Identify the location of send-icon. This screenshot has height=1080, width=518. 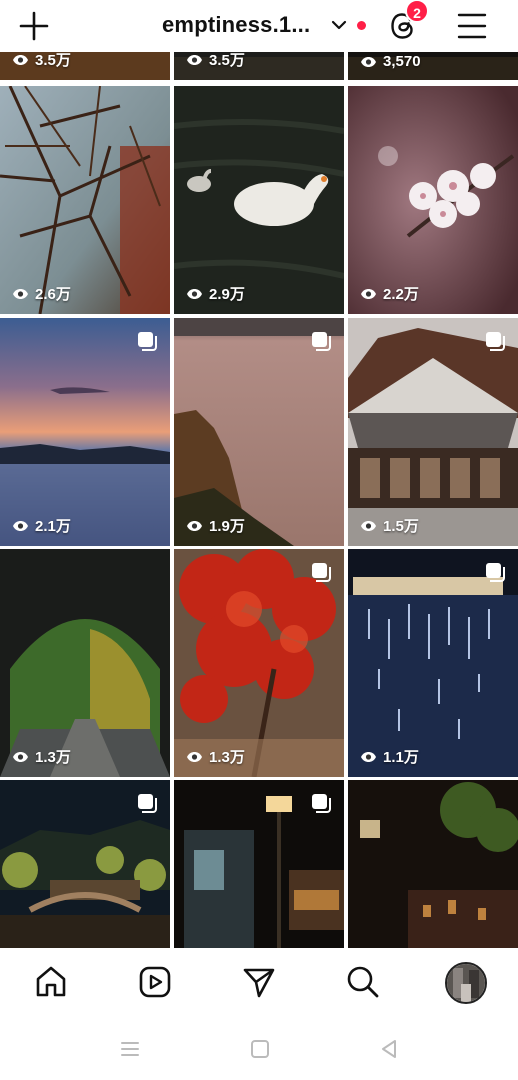
(259, 982).